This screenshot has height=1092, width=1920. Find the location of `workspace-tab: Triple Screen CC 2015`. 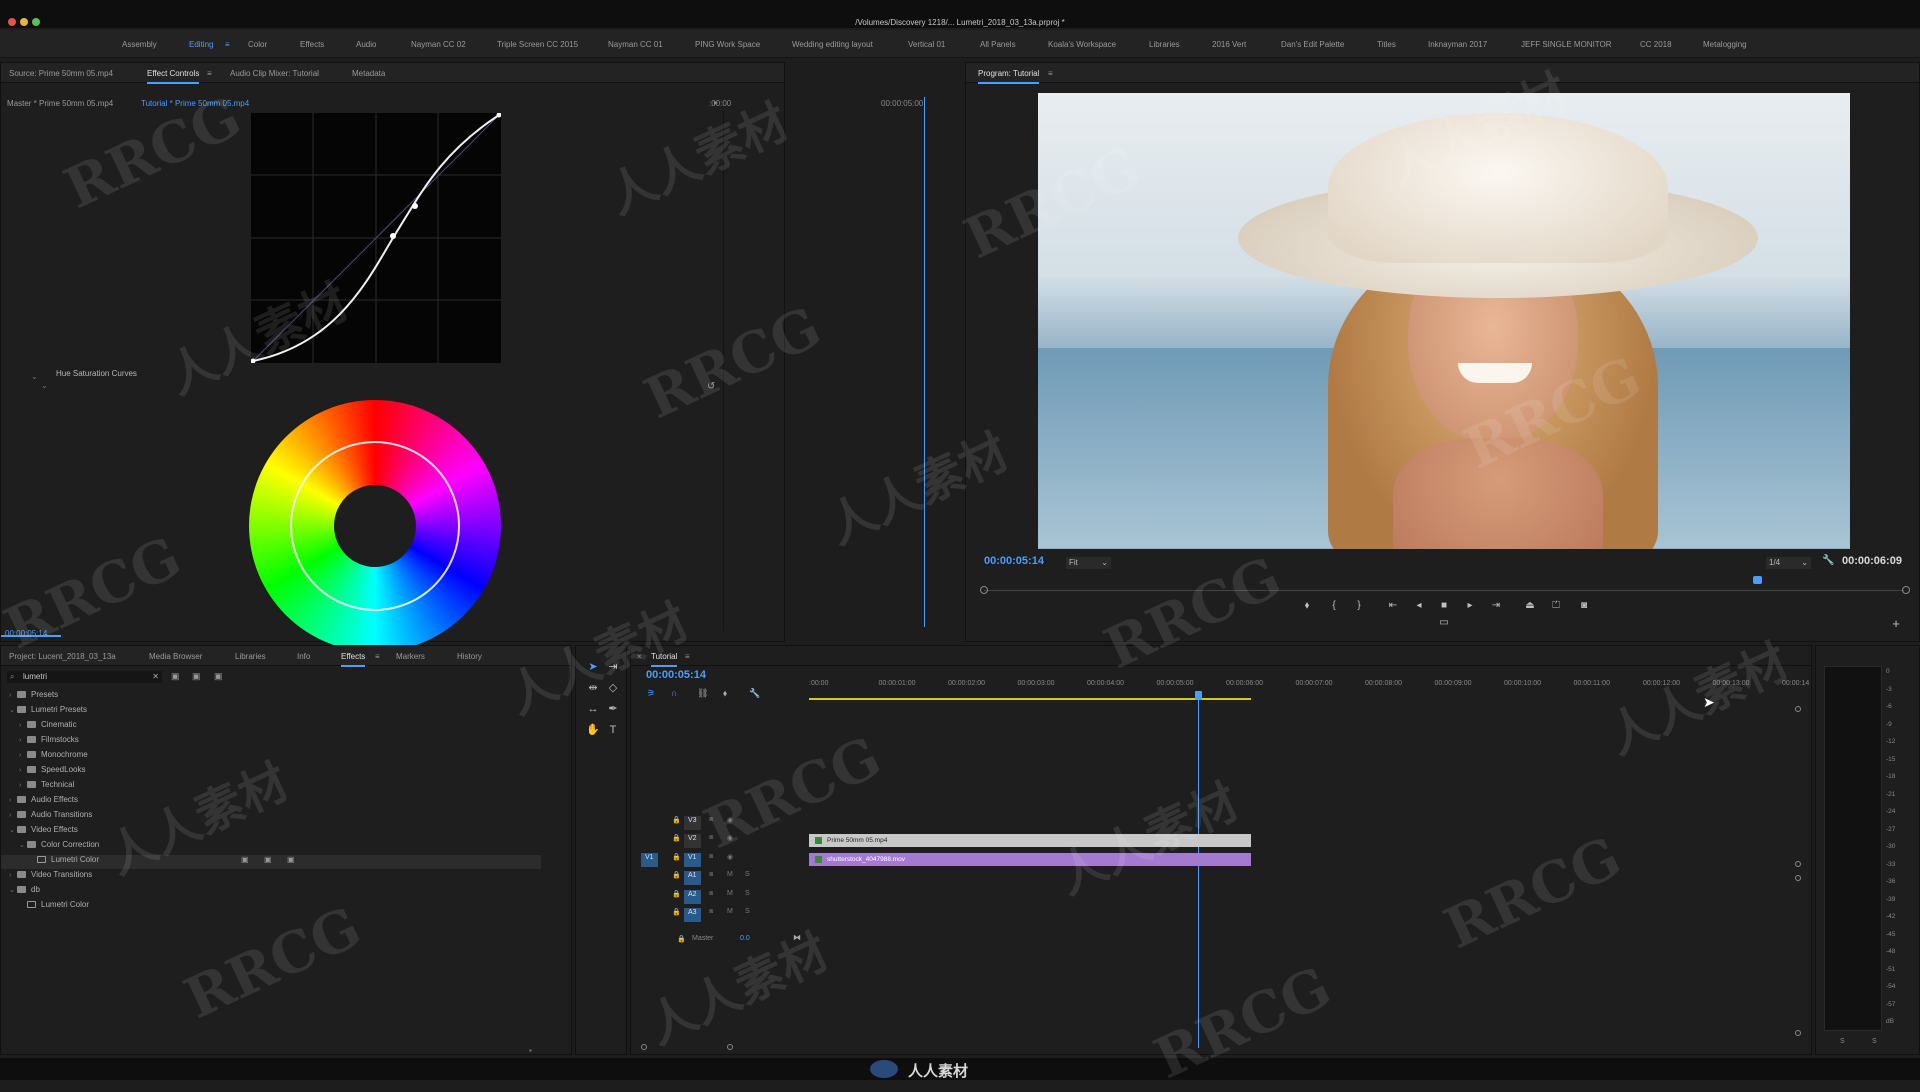

workspace-tab: Triple Screen CC 2015 is located at coordinates (537, 44).